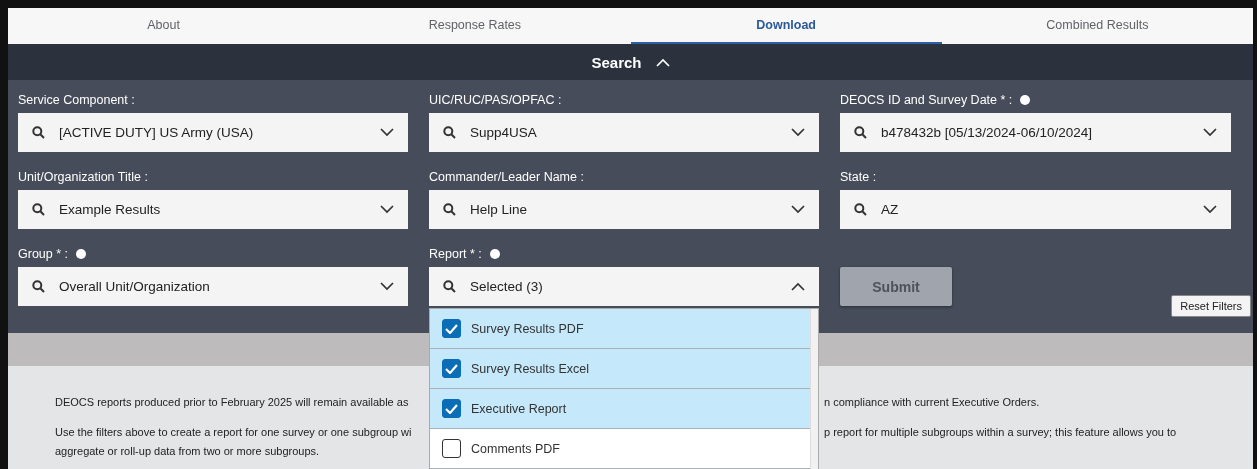 The width and height of the screenshot is (1257, 469). What do you see at coordinates (620, 369) in the screenshot?
I see `menu-option: Survey Results Excel` at bounding box center [620, 369].